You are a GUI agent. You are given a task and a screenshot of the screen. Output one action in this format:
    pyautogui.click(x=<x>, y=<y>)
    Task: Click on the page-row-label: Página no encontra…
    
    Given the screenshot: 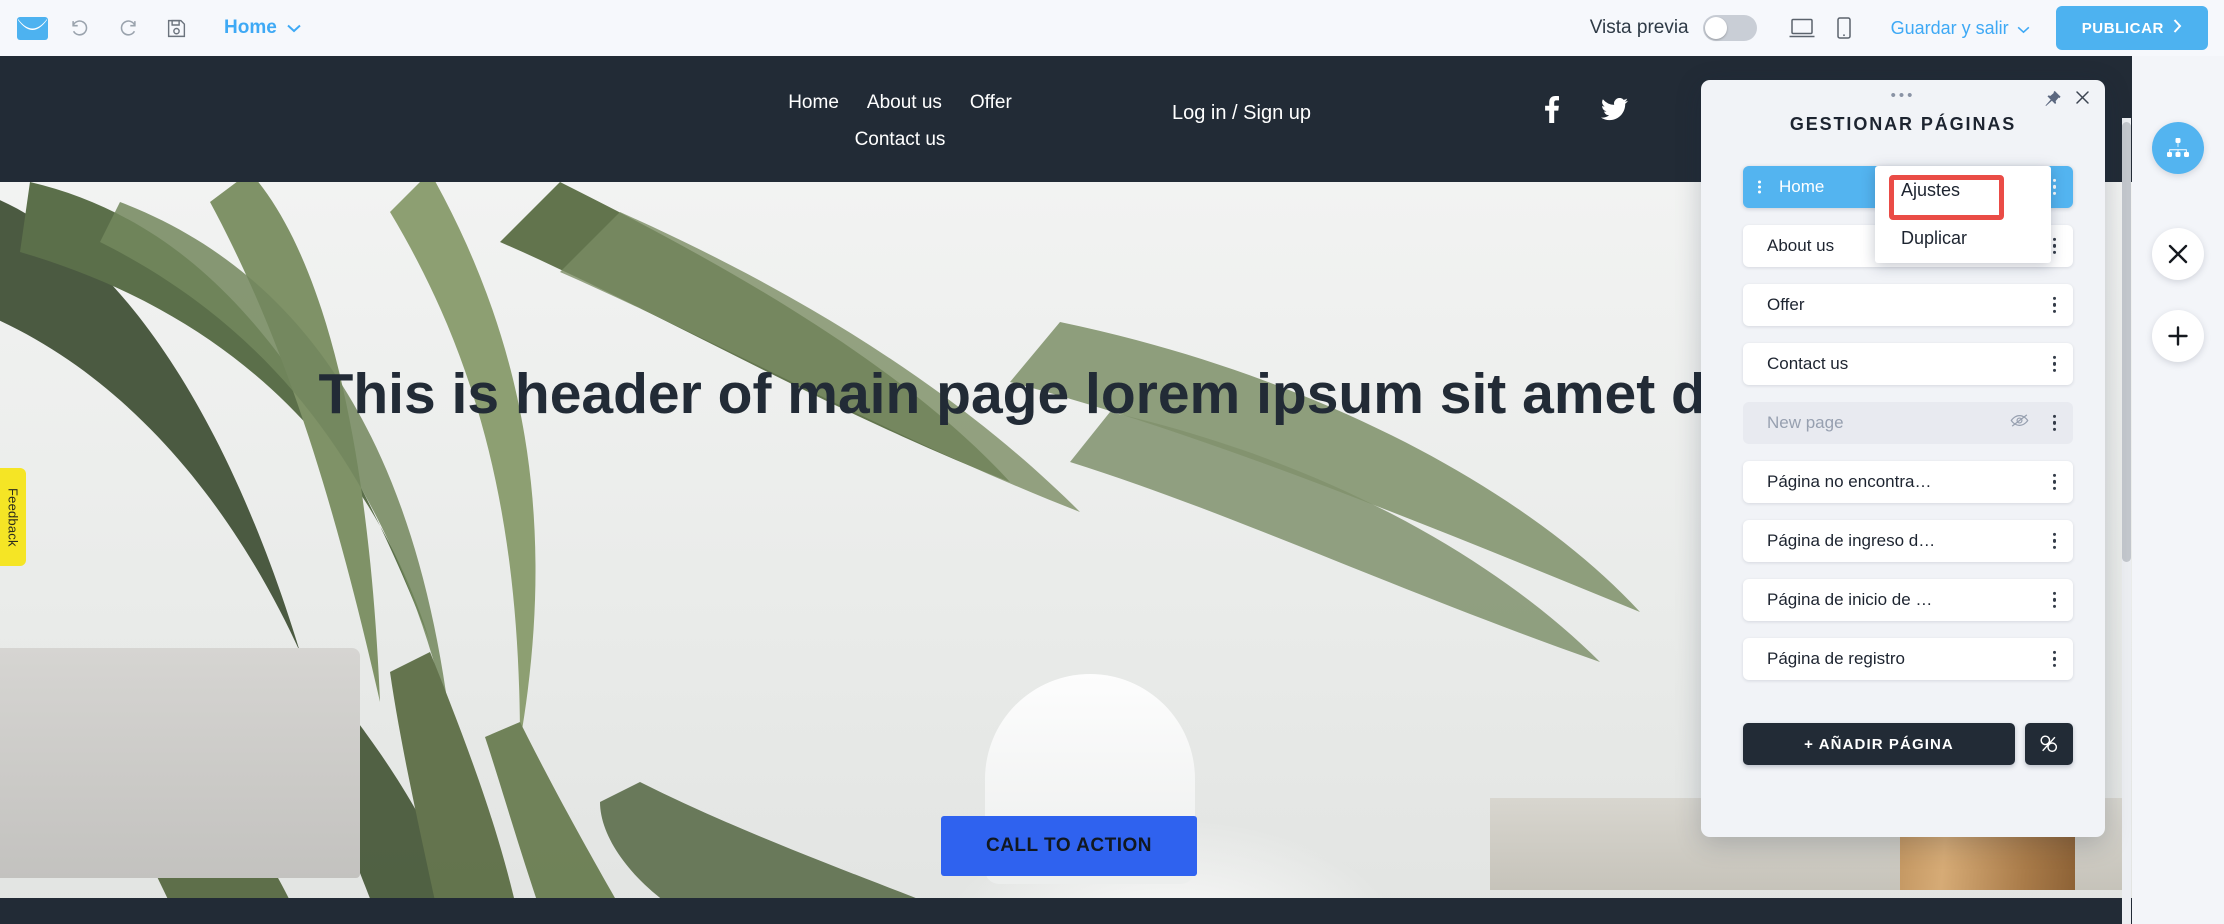 What is the action you would take?
    pyautogui.click(x=1849, y=481)
    